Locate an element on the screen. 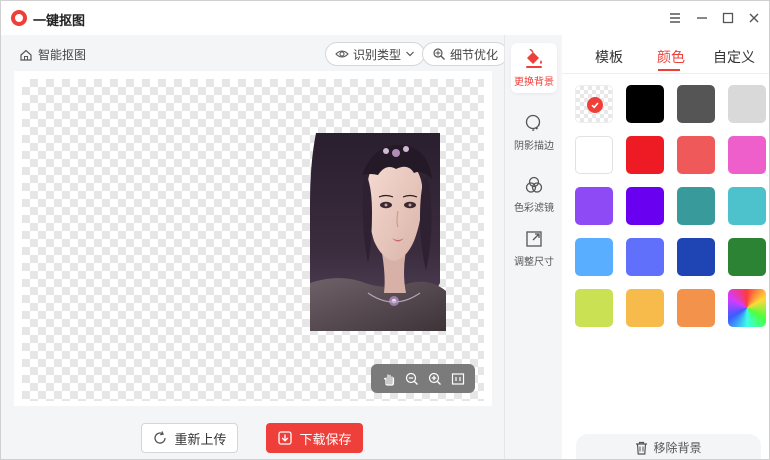  download-save-button: 下载保存 is located at coordinates (314, 438).